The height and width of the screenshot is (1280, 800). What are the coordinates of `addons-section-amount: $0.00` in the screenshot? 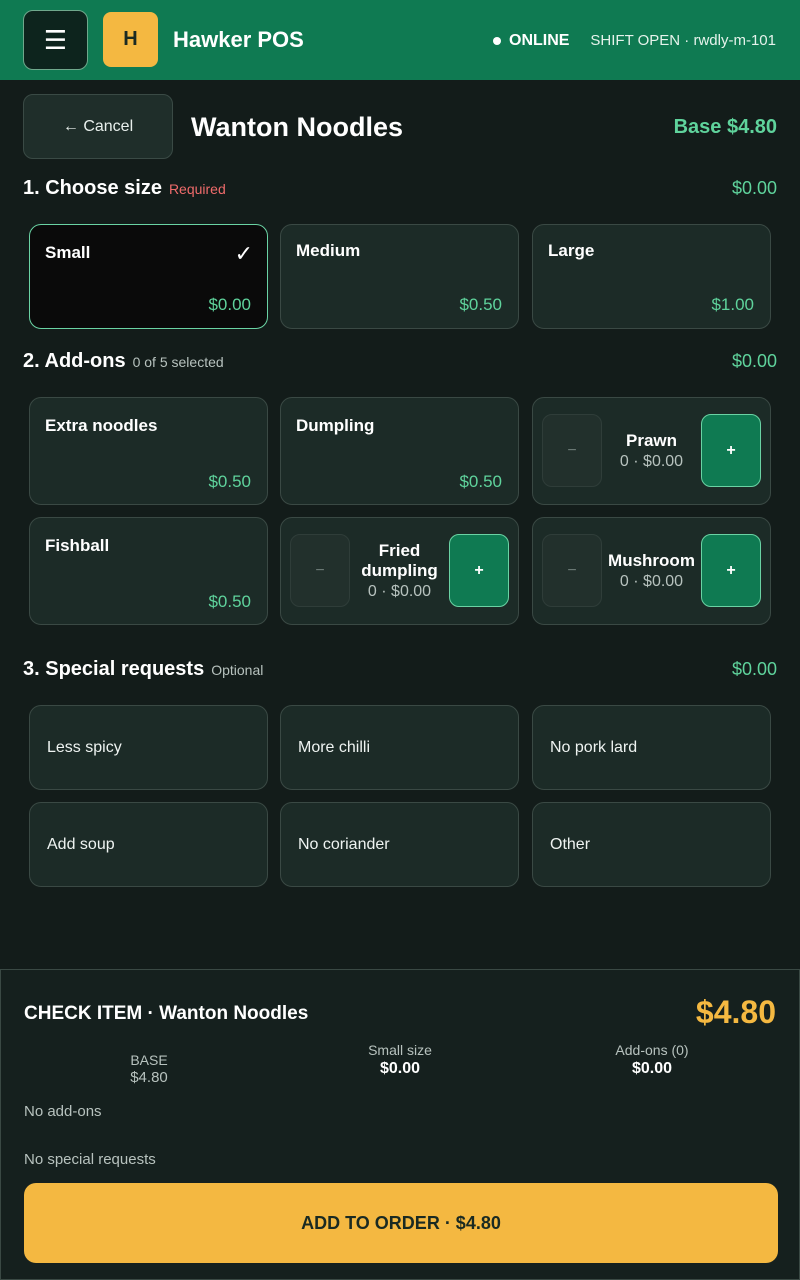 It's located at (754, 361).